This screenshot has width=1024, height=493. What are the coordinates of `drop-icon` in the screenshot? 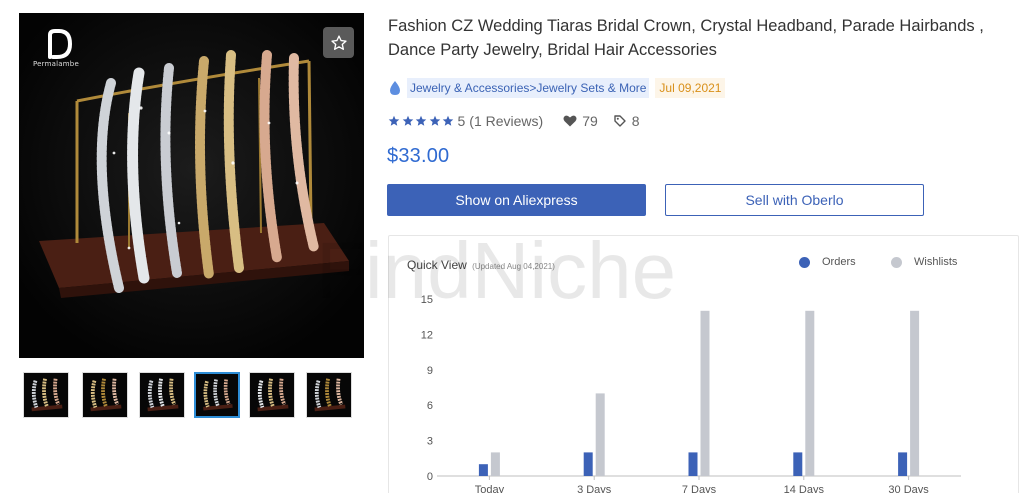 It's located at (395, 88).